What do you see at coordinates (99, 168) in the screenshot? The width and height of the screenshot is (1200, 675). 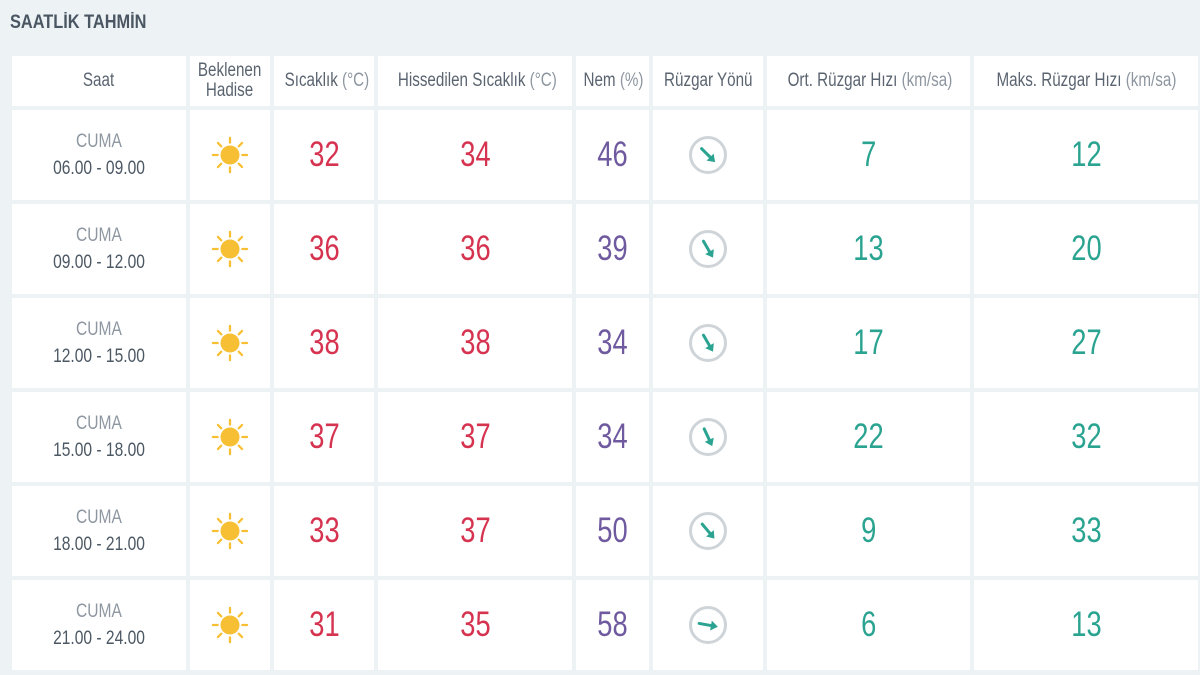 I see `row-time: 06.00 - 09.00` at bounding box center [99, 168].